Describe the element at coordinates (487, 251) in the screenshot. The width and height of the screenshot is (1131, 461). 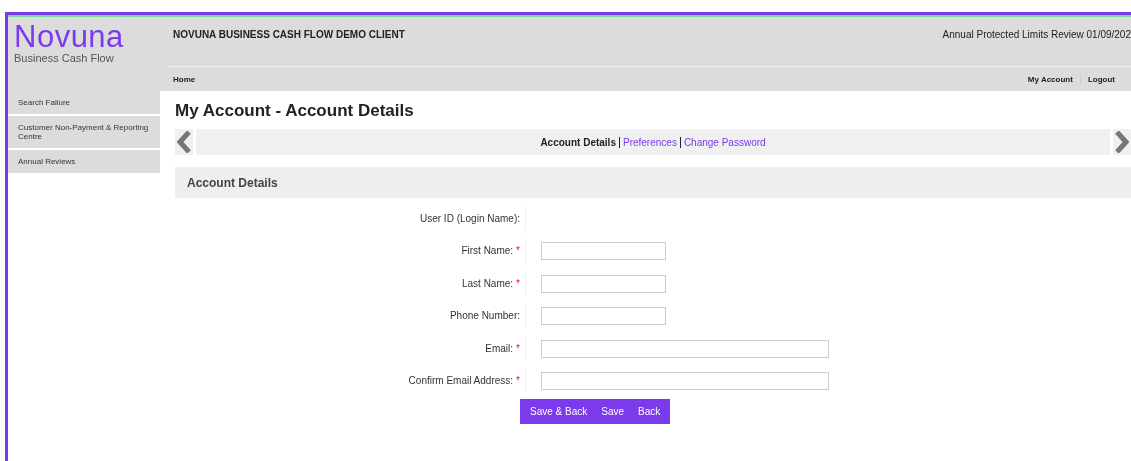
I see `field-label: First Name:` at that location.